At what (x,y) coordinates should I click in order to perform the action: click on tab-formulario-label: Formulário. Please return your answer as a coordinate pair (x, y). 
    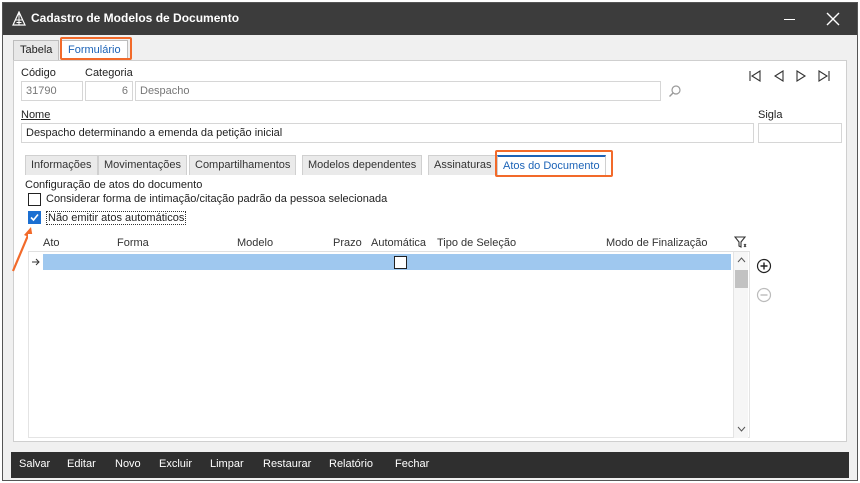
    Looking at the image, I should click on (94, 50).